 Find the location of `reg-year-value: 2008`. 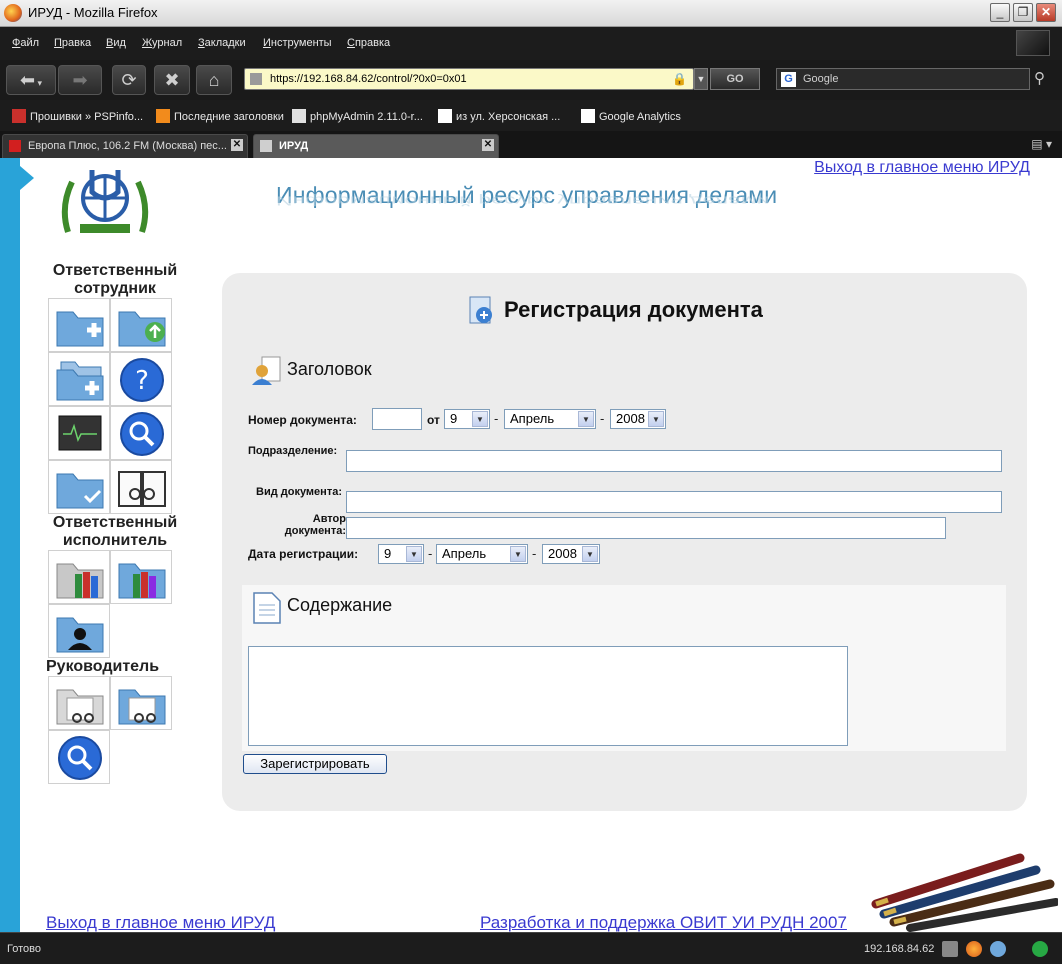

reg-year-value: 2008 is located at coordinates (562, 553).